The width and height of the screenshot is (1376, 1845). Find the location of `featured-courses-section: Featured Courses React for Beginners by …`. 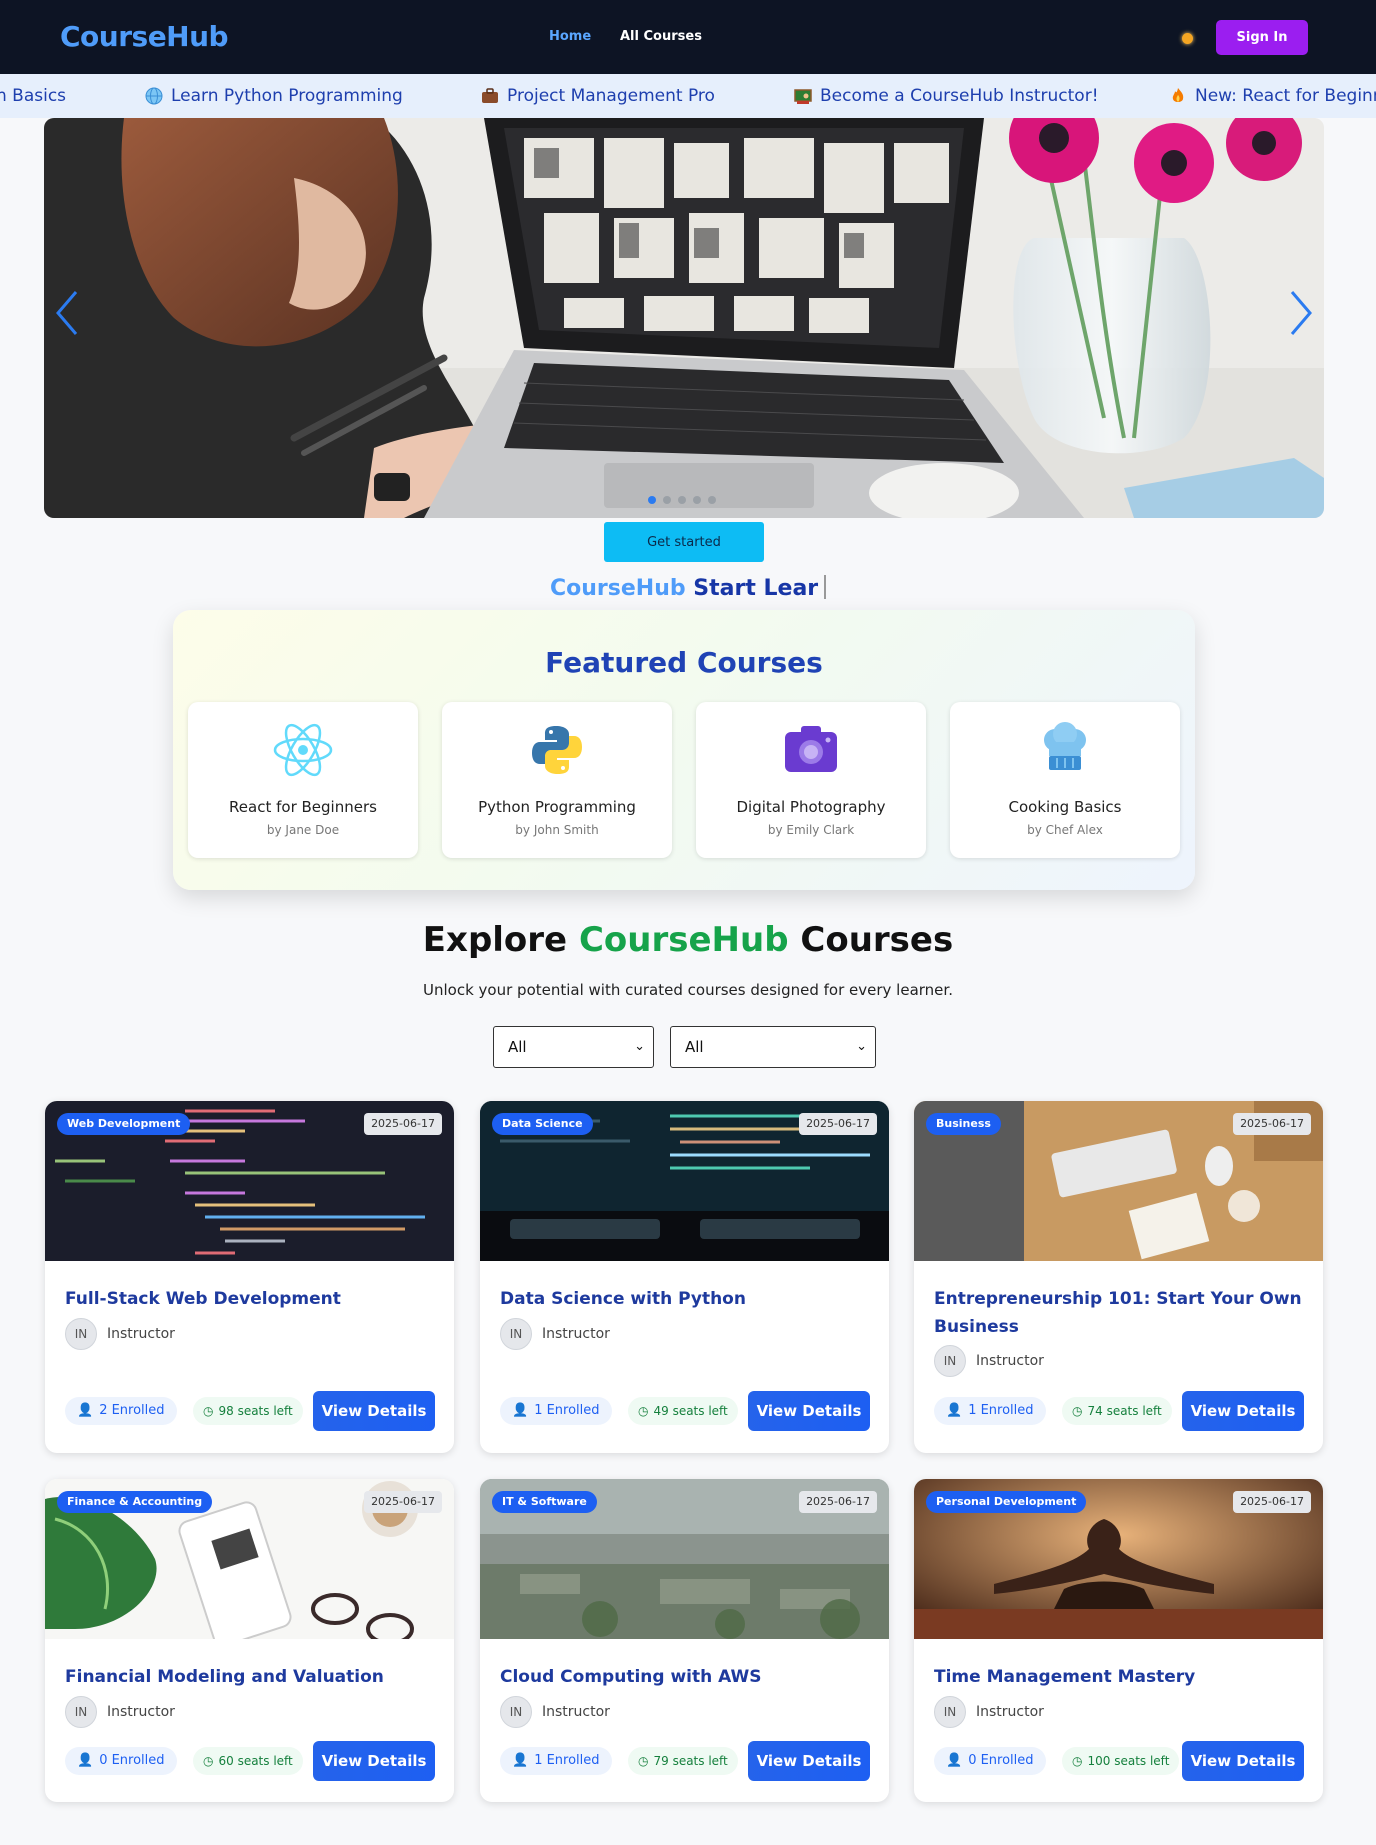

featured-courses-section: Featured Courses React for Beginners by … is located at coordinates (684, 750).